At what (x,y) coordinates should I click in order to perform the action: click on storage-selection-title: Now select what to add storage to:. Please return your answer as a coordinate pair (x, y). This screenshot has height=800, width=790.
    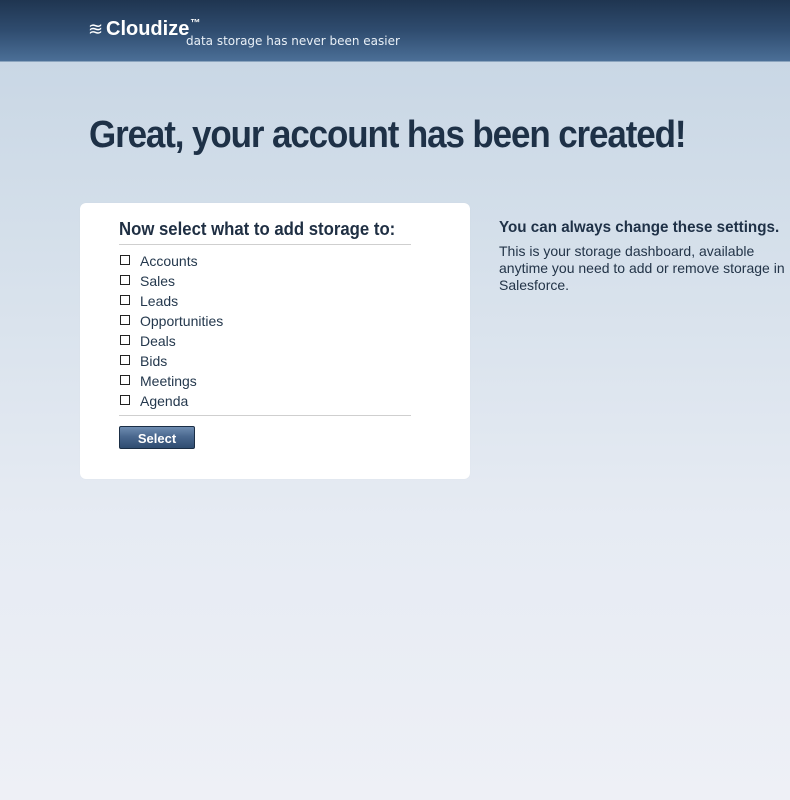
    Looking at the image, I should click on (257, 229).